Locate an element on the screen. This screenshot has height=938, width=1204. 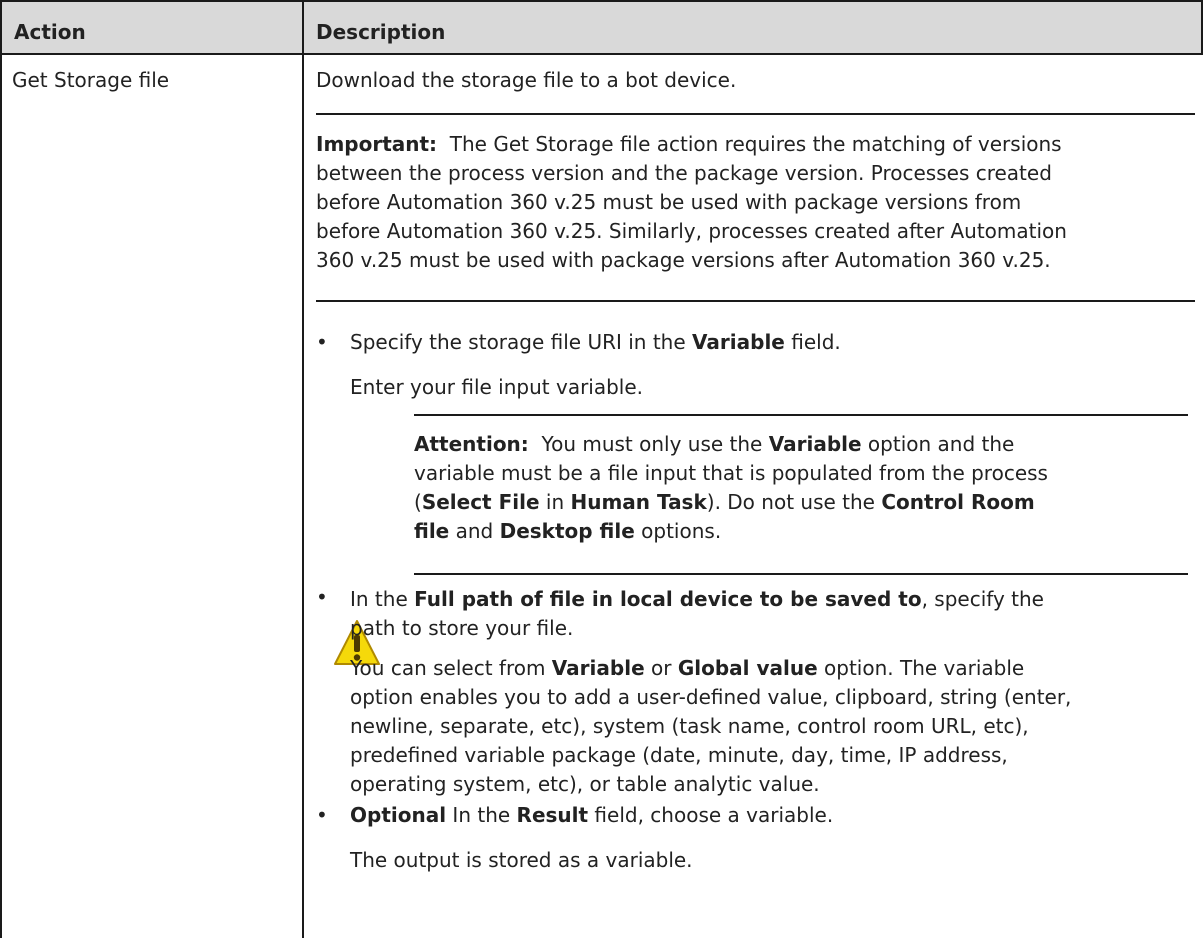
bullet-2-sub-text: or is located at coordinates (661, 668).